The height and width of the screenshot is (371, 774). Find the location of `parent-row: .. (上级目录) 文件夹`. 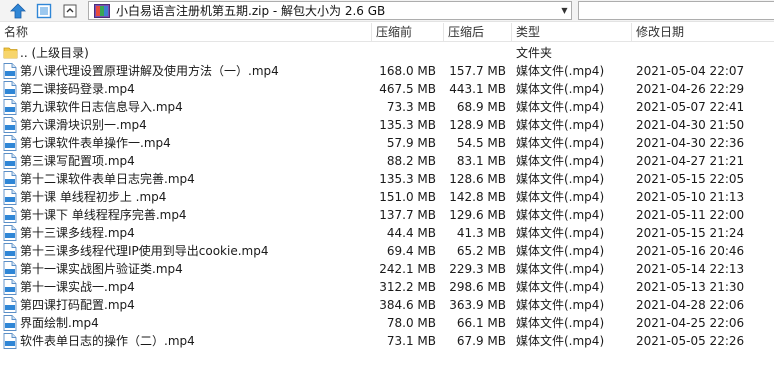

parent-row: .. (上级目录) 文件夹 is located at coordinates (387, 53).